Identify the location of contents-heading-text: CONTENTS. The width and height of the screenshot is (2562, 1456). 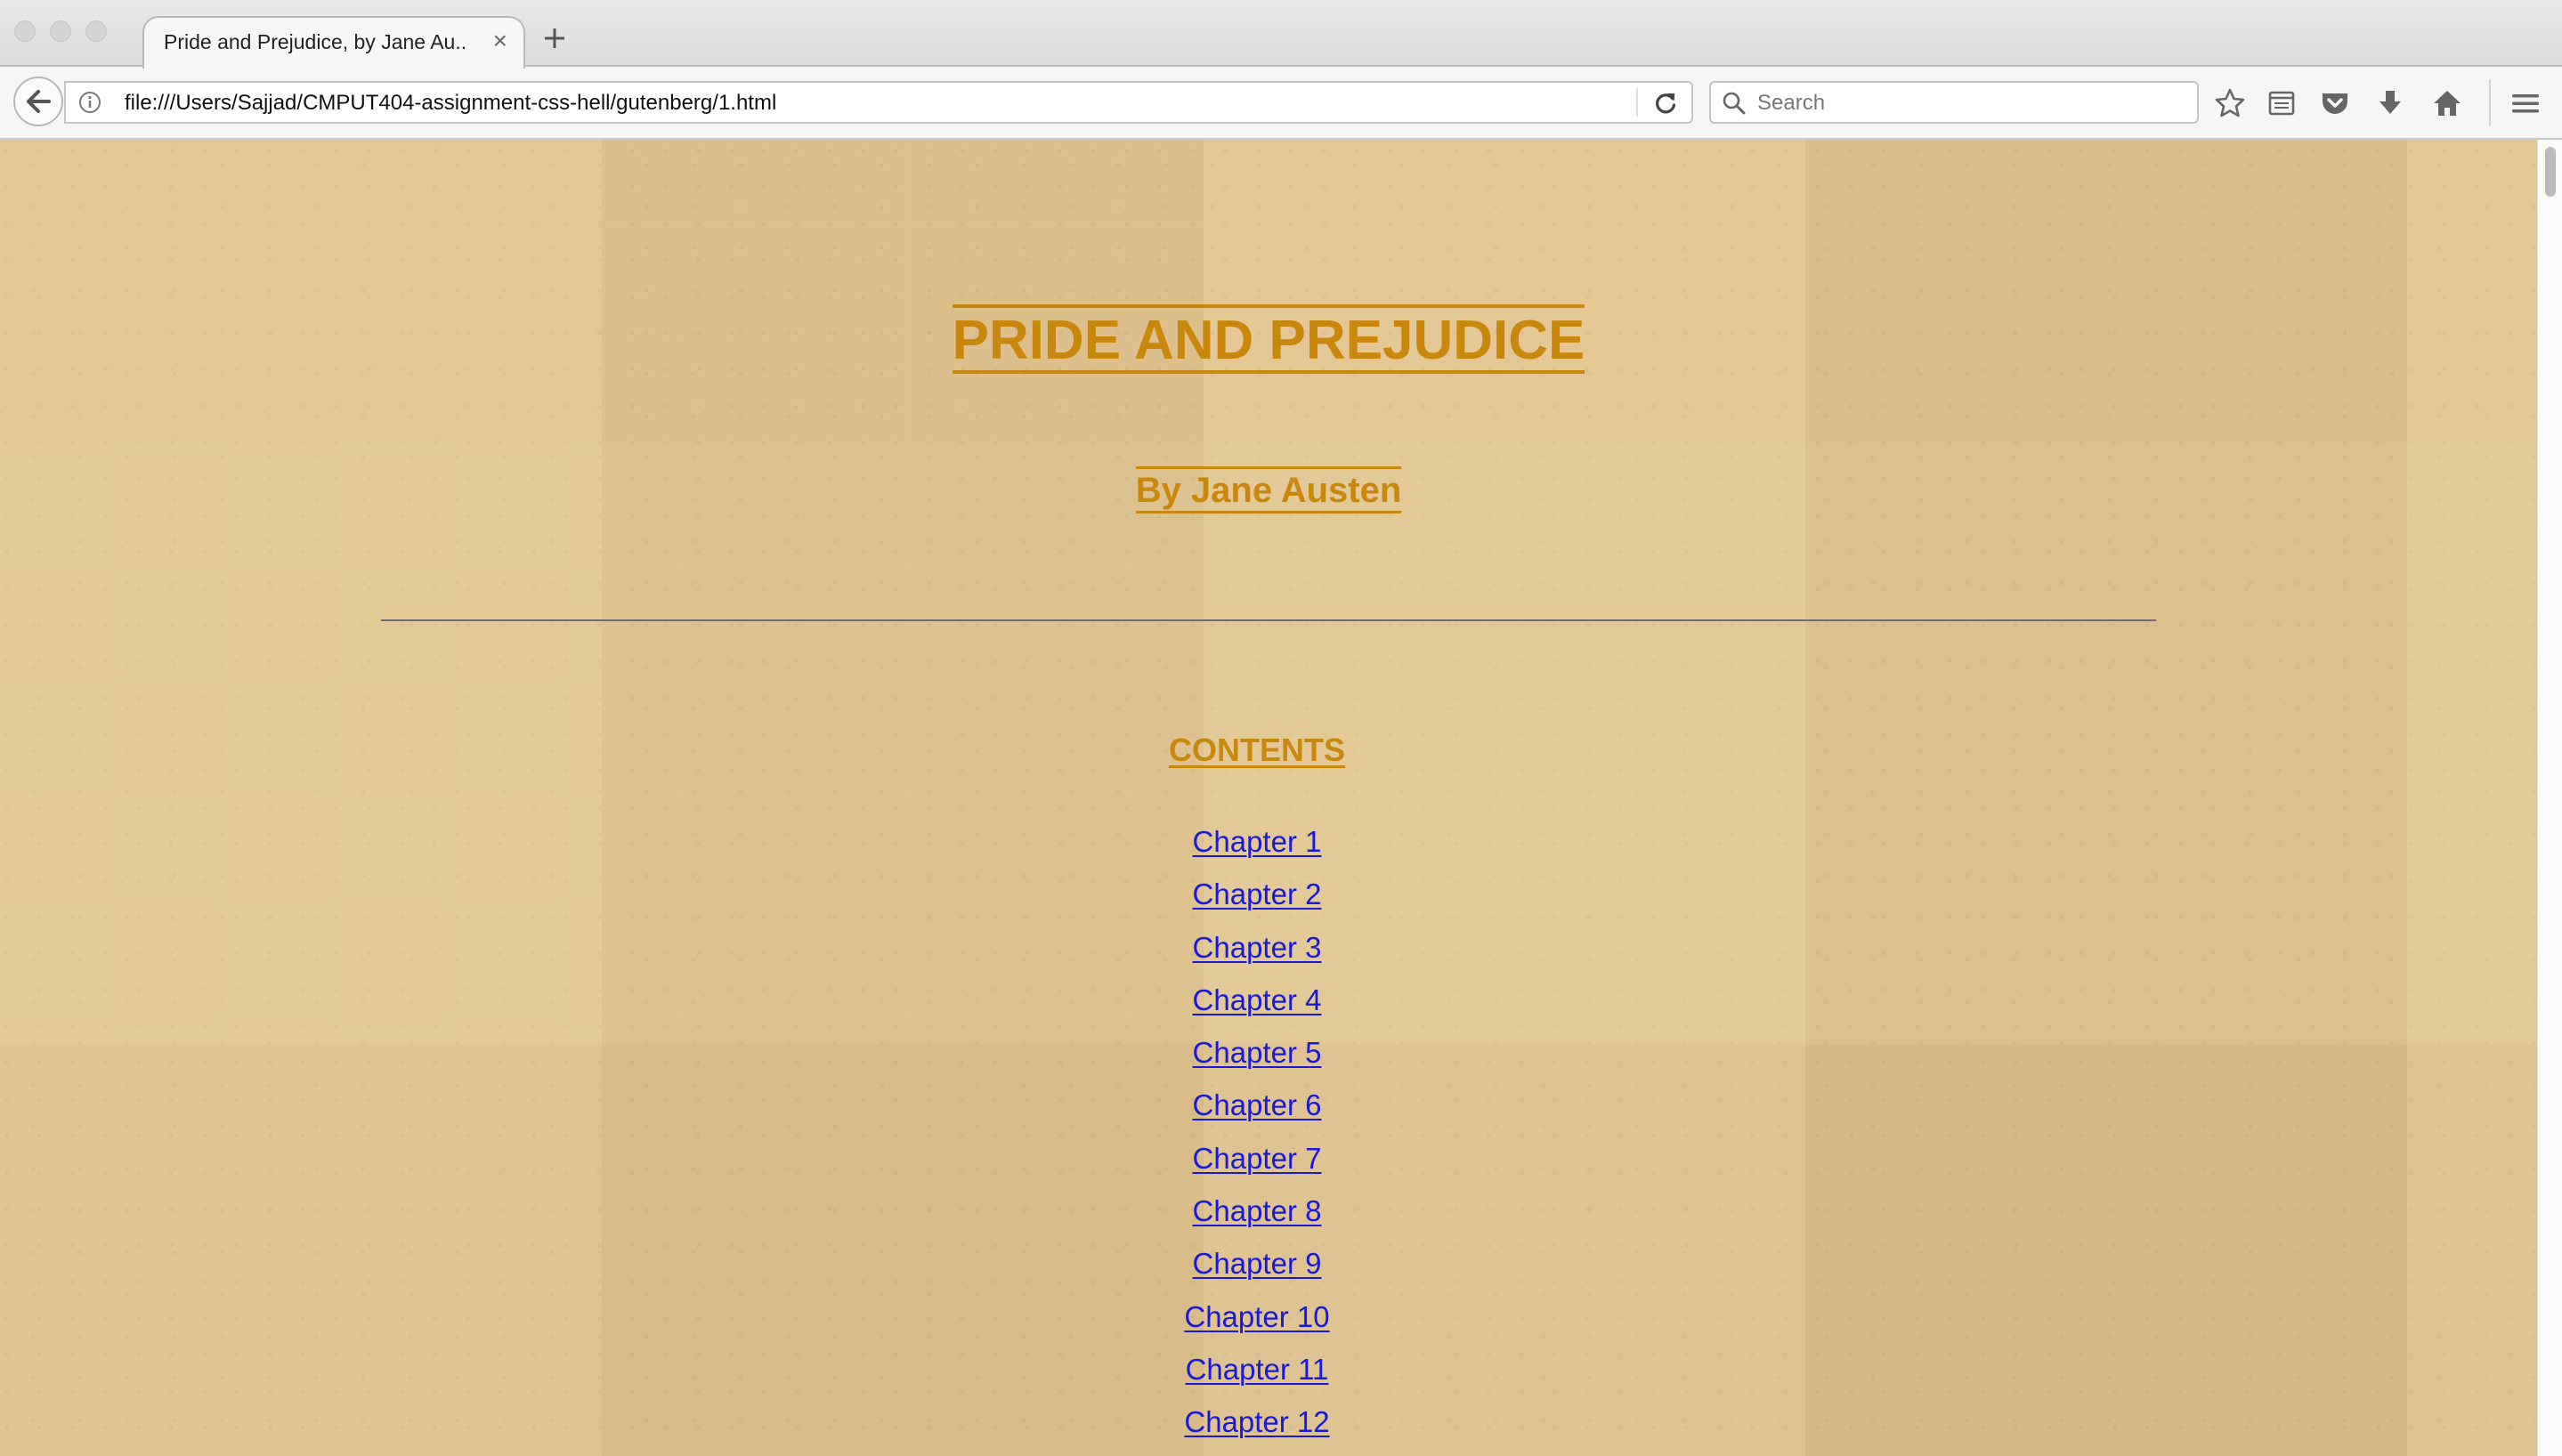
(1257, 750).